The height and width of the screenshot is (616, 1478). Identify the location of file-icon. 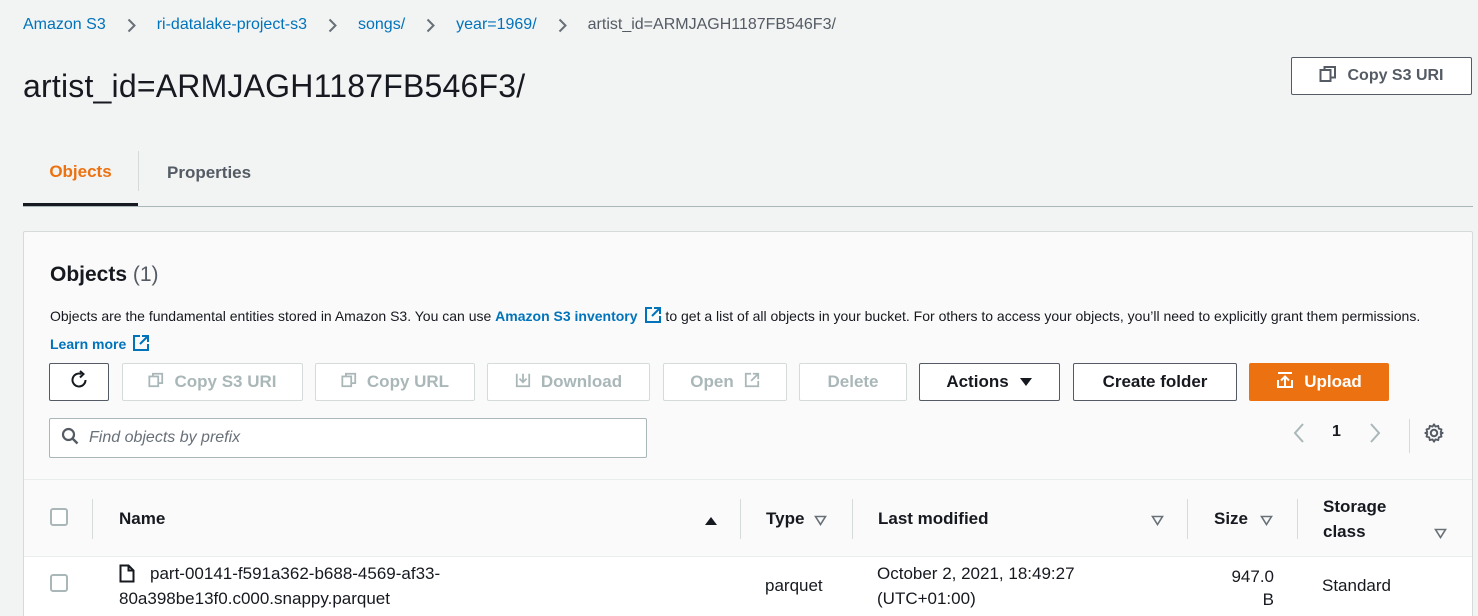
(127, 576).